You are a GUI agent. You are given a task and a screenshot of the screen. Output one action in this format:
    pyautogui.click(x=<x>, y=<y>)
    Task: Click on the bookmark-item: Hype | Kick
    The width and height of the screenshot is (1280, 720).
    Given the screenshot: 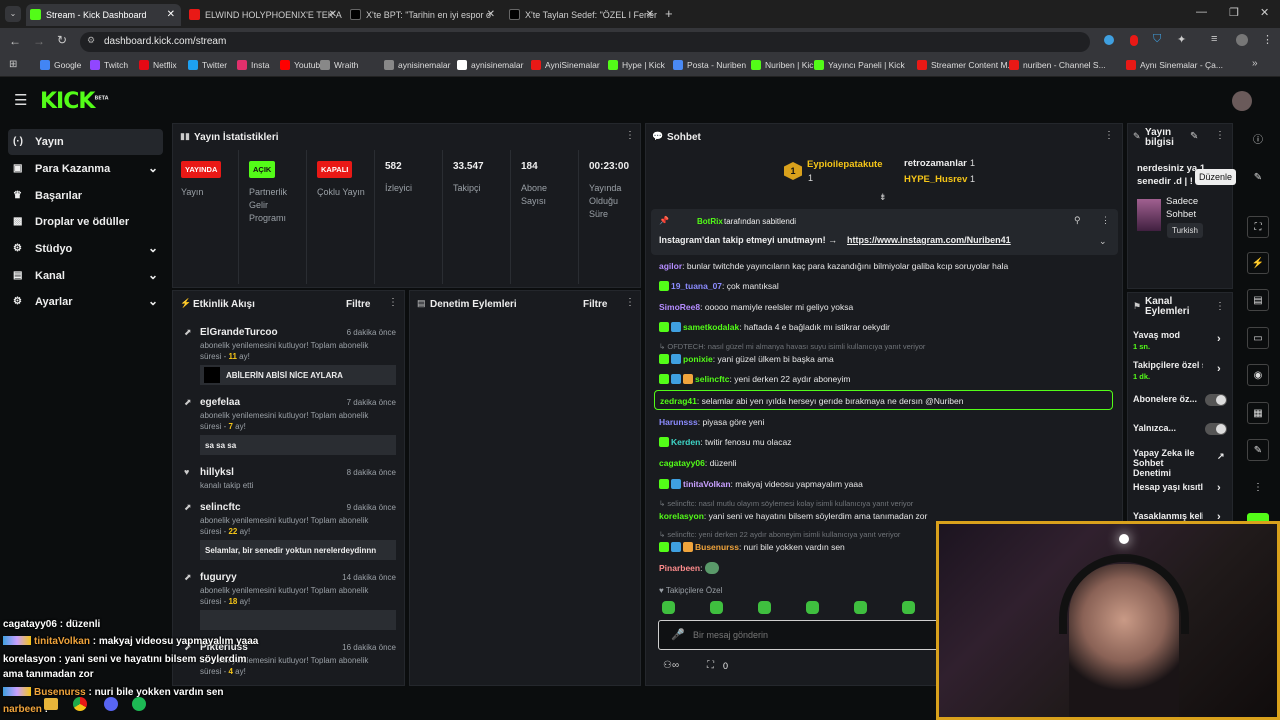 What is the action you would take?
    pyautogui.click(x=636, y=65)
    